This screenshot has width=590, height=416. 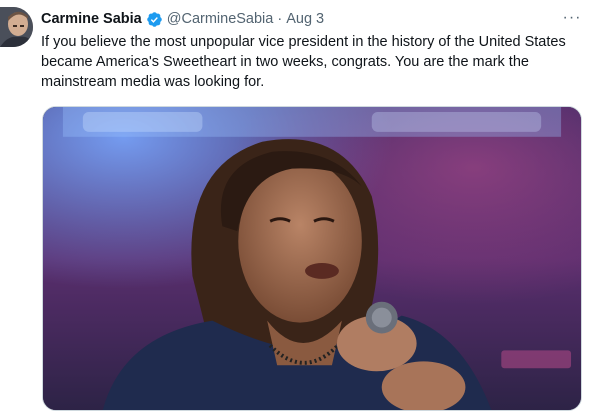 I want to click on verified-badge-icon, so click(x=154, y=19).